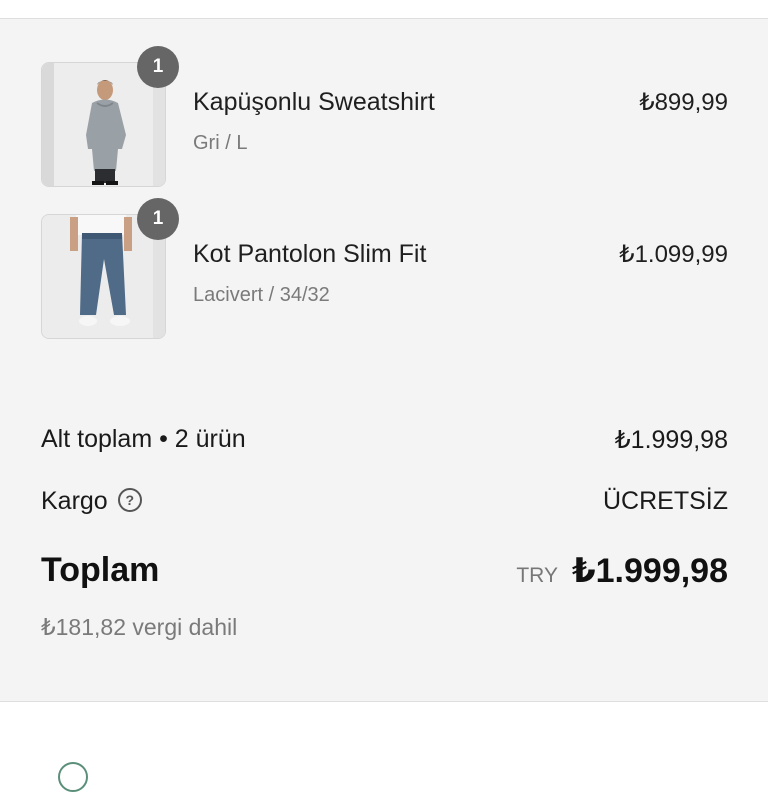 Image resolution: width=768 pixels, height=792 pixels. Describe the element at coordinates (683, 102) in the screenshot. I see `item-price: ₺899,99` at that location.